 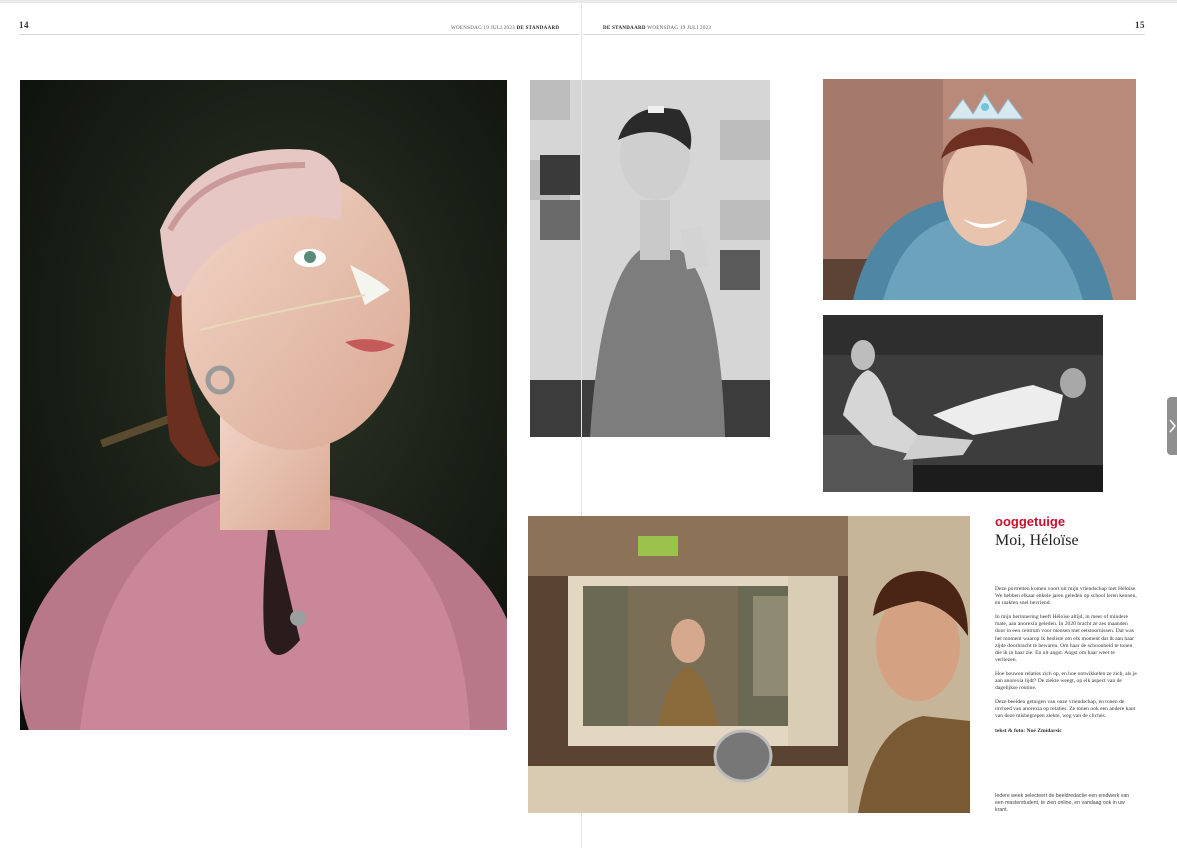 What do you see at coordinates (483, 28) in the screenshot?
I see `left-header-date: WOENSDAG 19 JULI 2023` at bounding box center [483, 28].